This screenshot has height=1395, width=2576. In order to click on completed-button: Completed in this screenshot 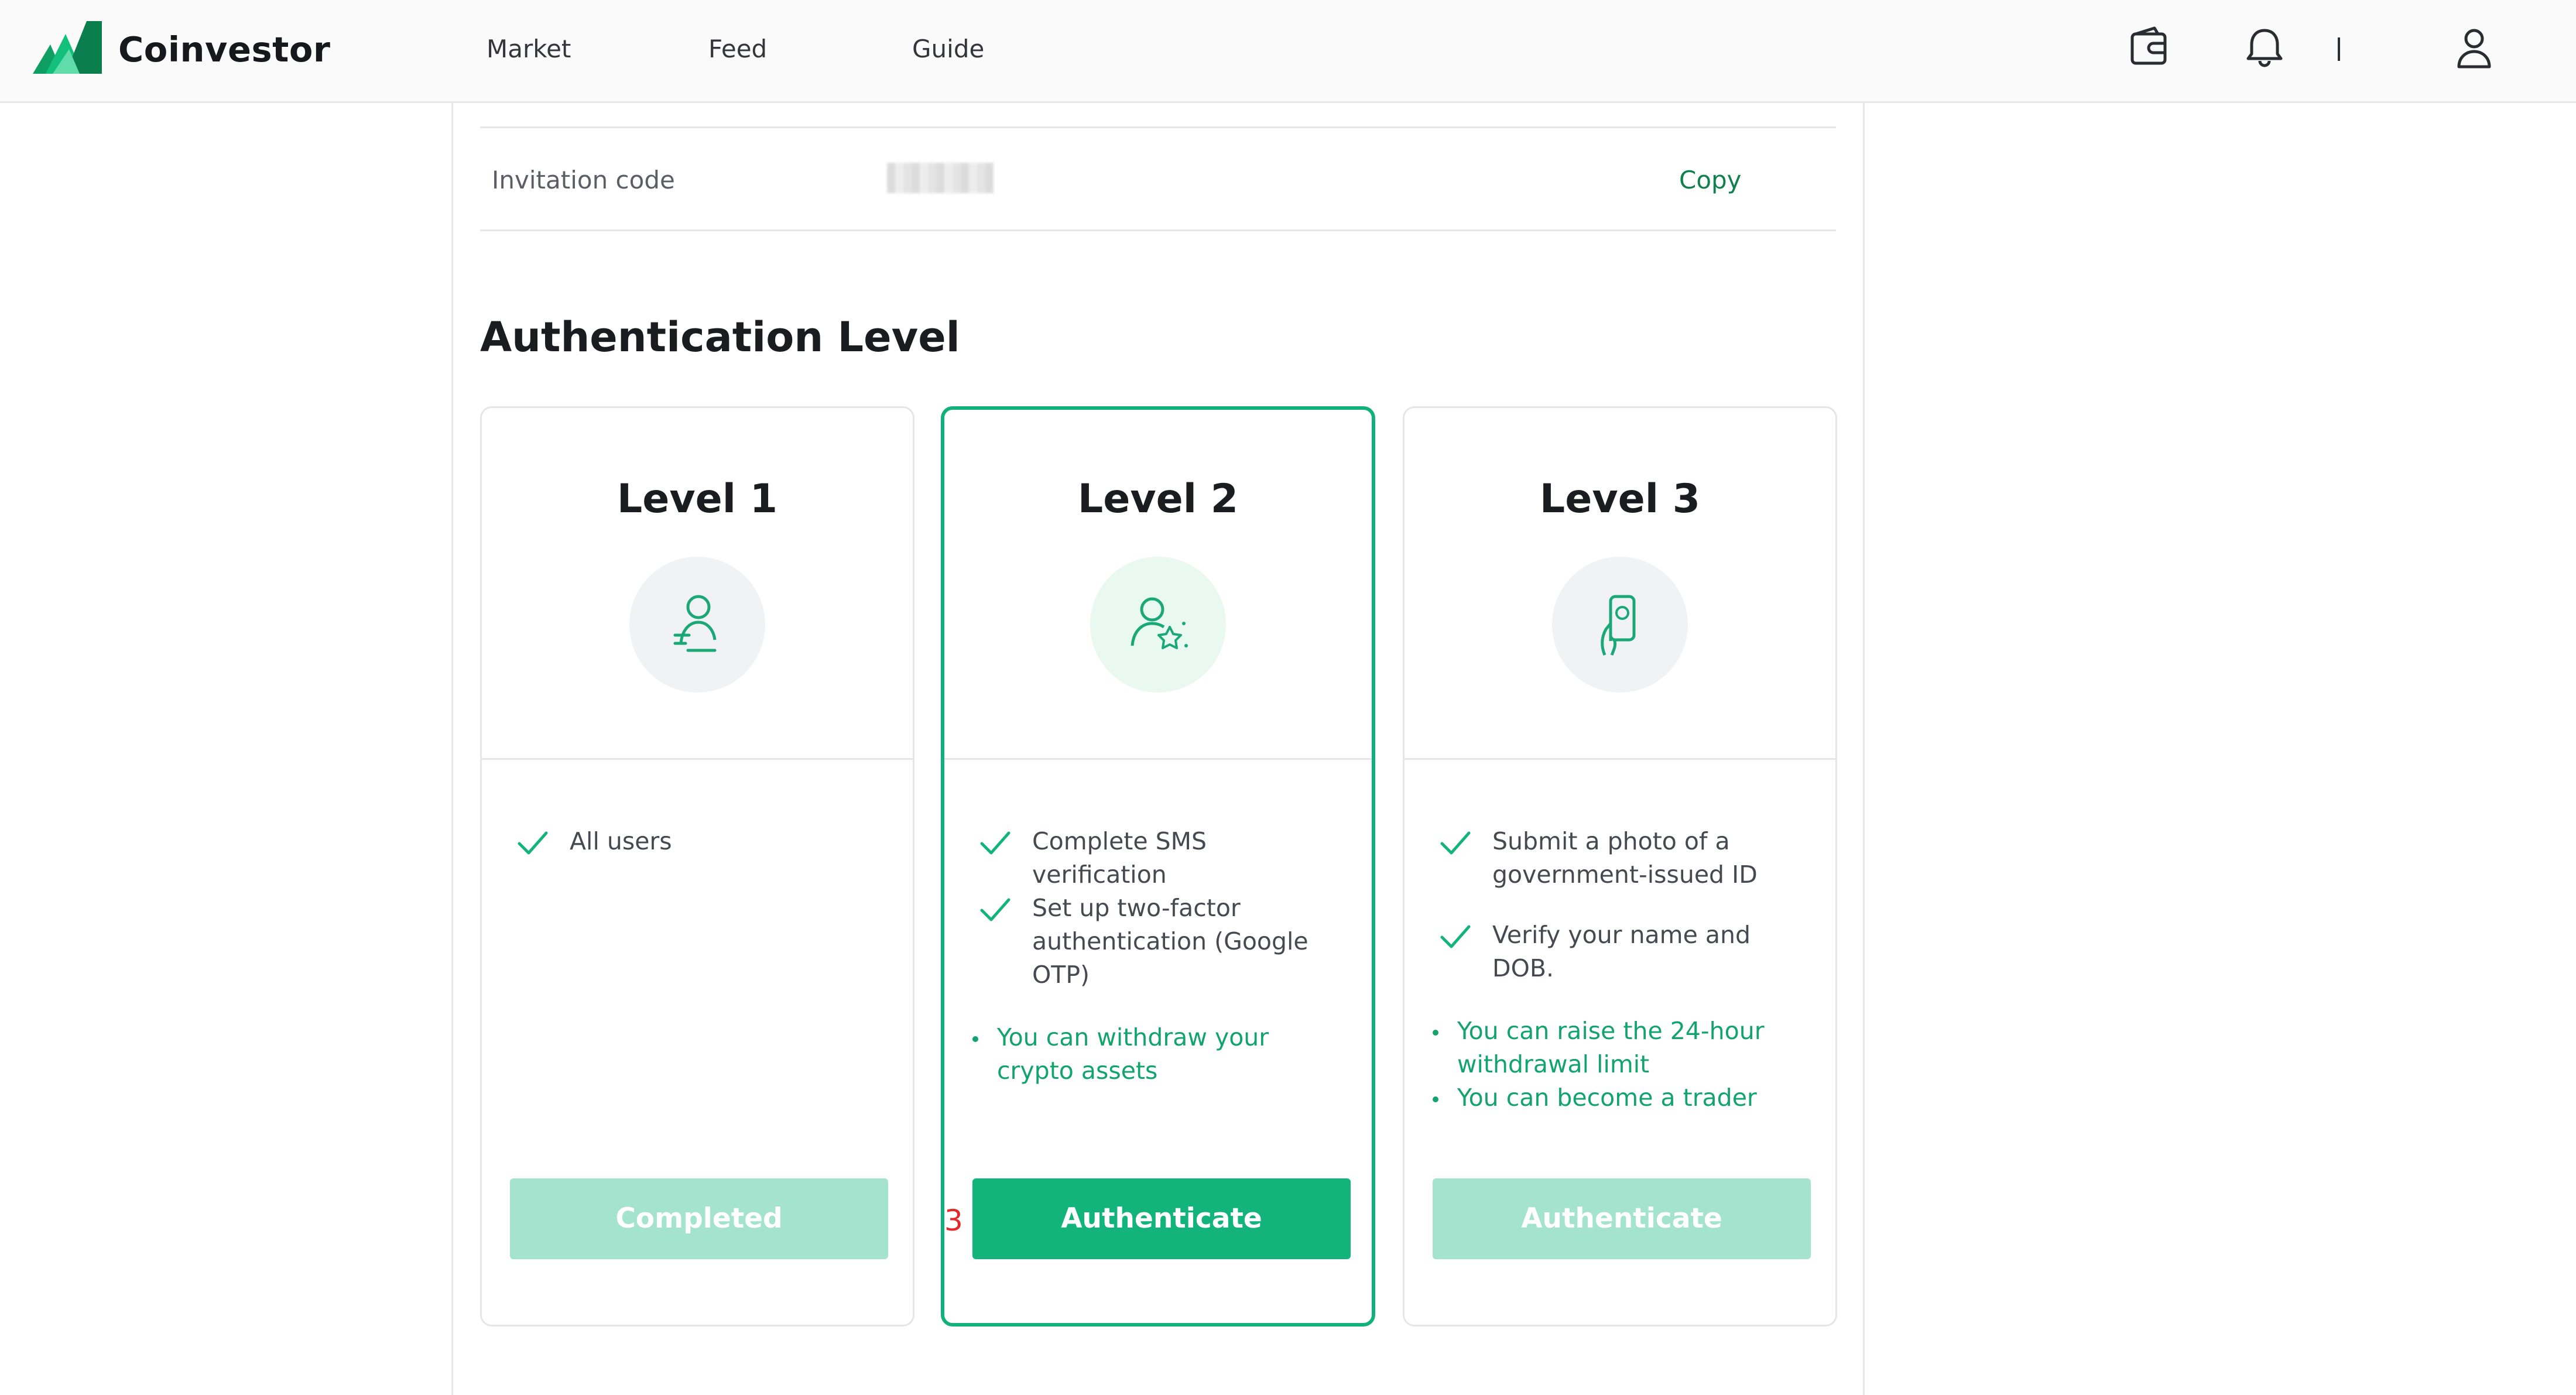, I will do `click(699, 1218)`.